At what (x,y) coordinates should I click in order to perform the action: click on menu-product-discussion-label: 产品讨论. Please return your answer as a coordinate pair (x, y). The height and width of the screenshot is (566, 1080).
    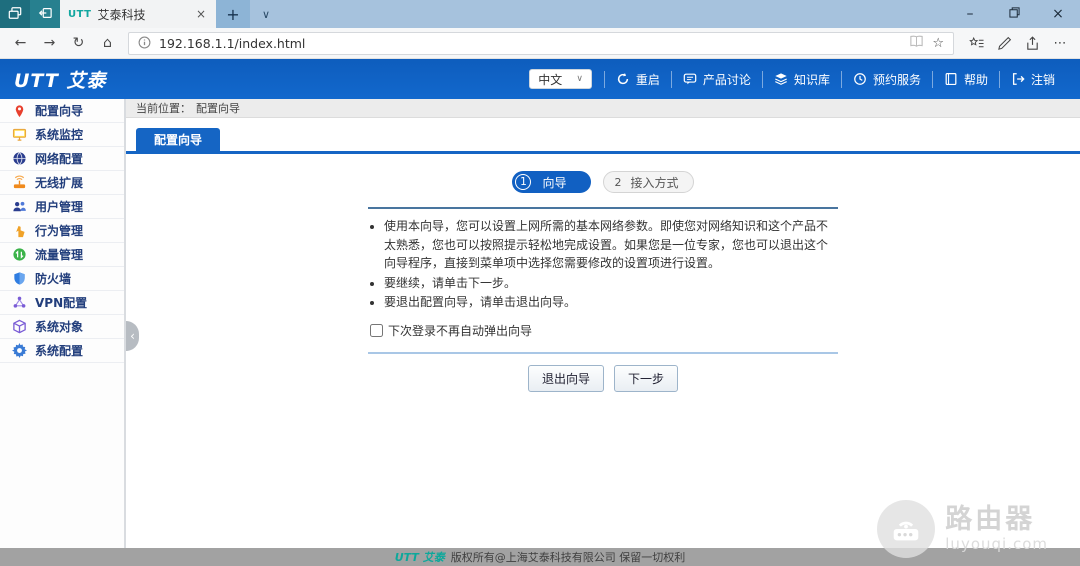
    Looking at the image, I should click on (726, 79).